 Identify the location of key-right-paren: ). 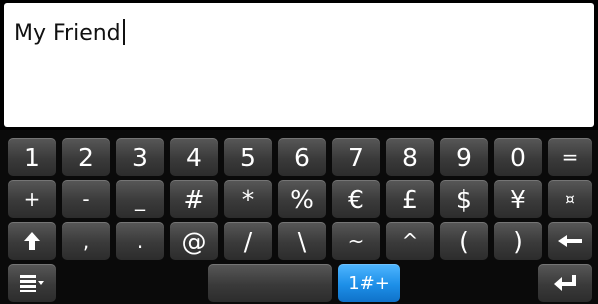
(518, 241).